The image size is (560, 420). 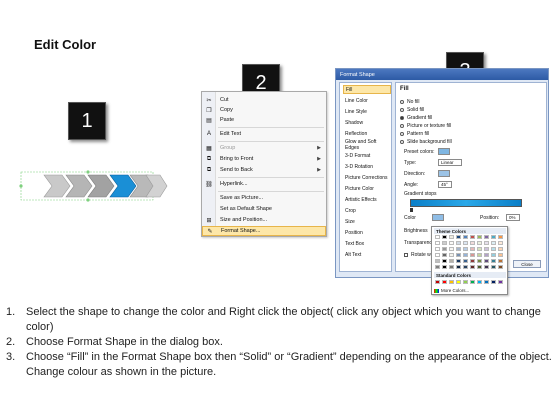 I want to click on category-size: Size, so click(x=367, y=221).